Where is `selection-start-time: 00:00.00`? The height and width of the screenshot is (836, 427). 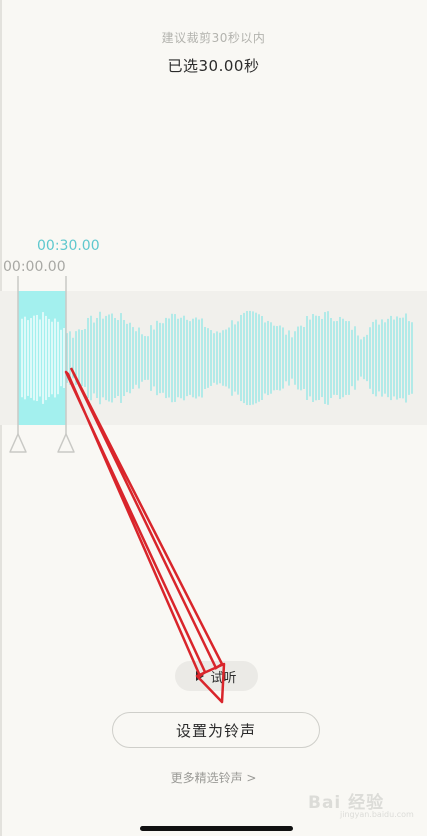 selection-start-time: 00:00.00 is located at coordinates (34, 267).